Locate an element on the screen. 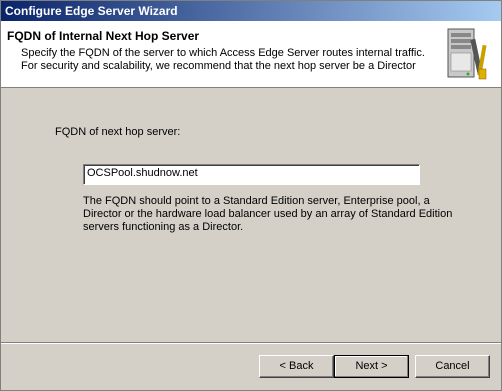 The height and width of the screenshot is (391, 502). cancel-button: Cancel is located at coordinates (452, 366).